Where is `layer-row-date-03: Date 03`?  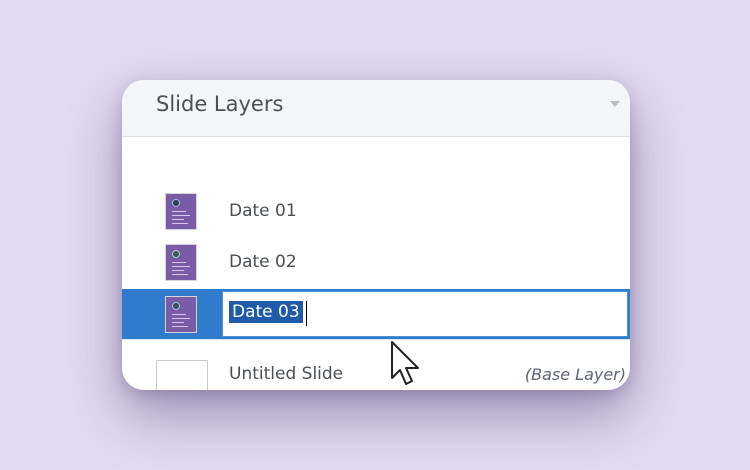
layer-row-date-03: Date 03 is located at coordinates (376, 314).